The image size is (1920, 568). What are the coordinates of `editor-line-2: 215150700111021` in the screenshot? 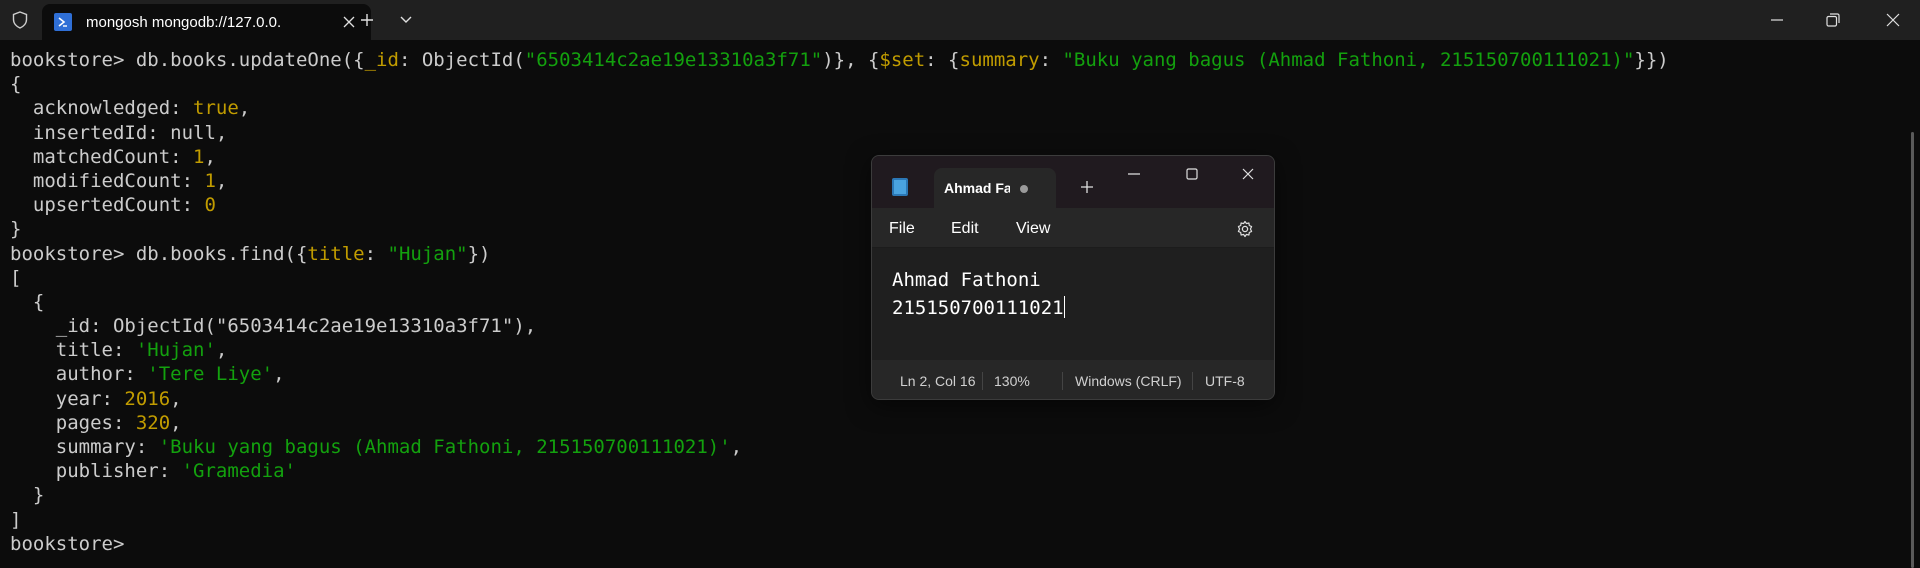 It's located at (978, 308).